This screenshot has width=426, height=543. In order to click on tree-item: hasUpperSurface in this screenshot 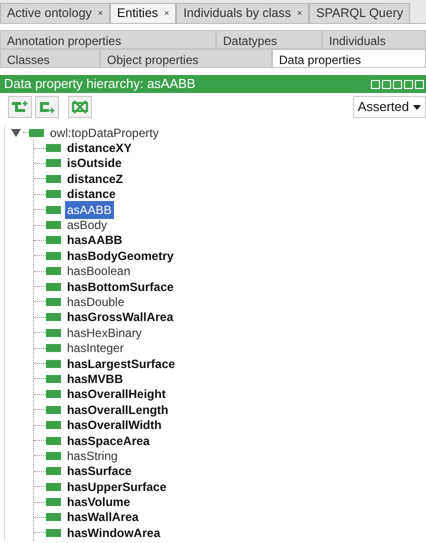, I will do `click(116, 487)`.